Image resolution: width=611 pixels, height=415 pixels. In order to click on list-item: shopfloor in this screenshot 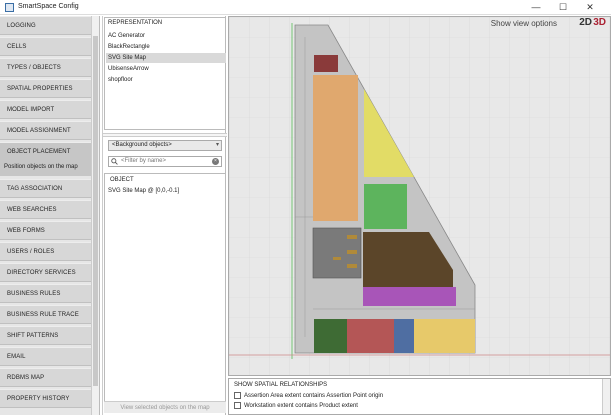, I will do `click(166, 80)`.